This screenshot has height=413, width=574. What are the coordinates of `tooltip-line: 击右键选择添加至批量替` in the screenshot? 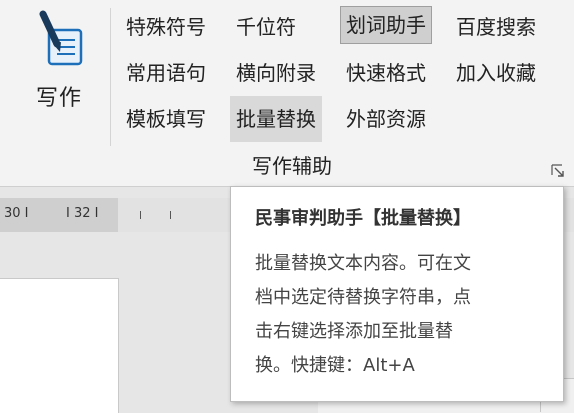 It's located at (354, 331).